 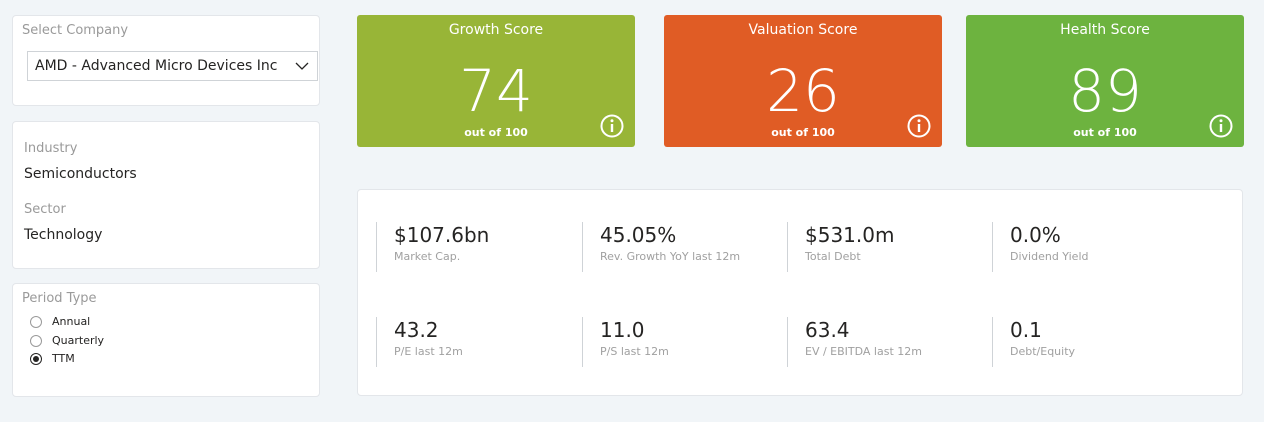 What do you see at coordinates (1035, 235) in the screenshot?
I see `metric-value: 0.0%` at bounding box center [1035, 235].